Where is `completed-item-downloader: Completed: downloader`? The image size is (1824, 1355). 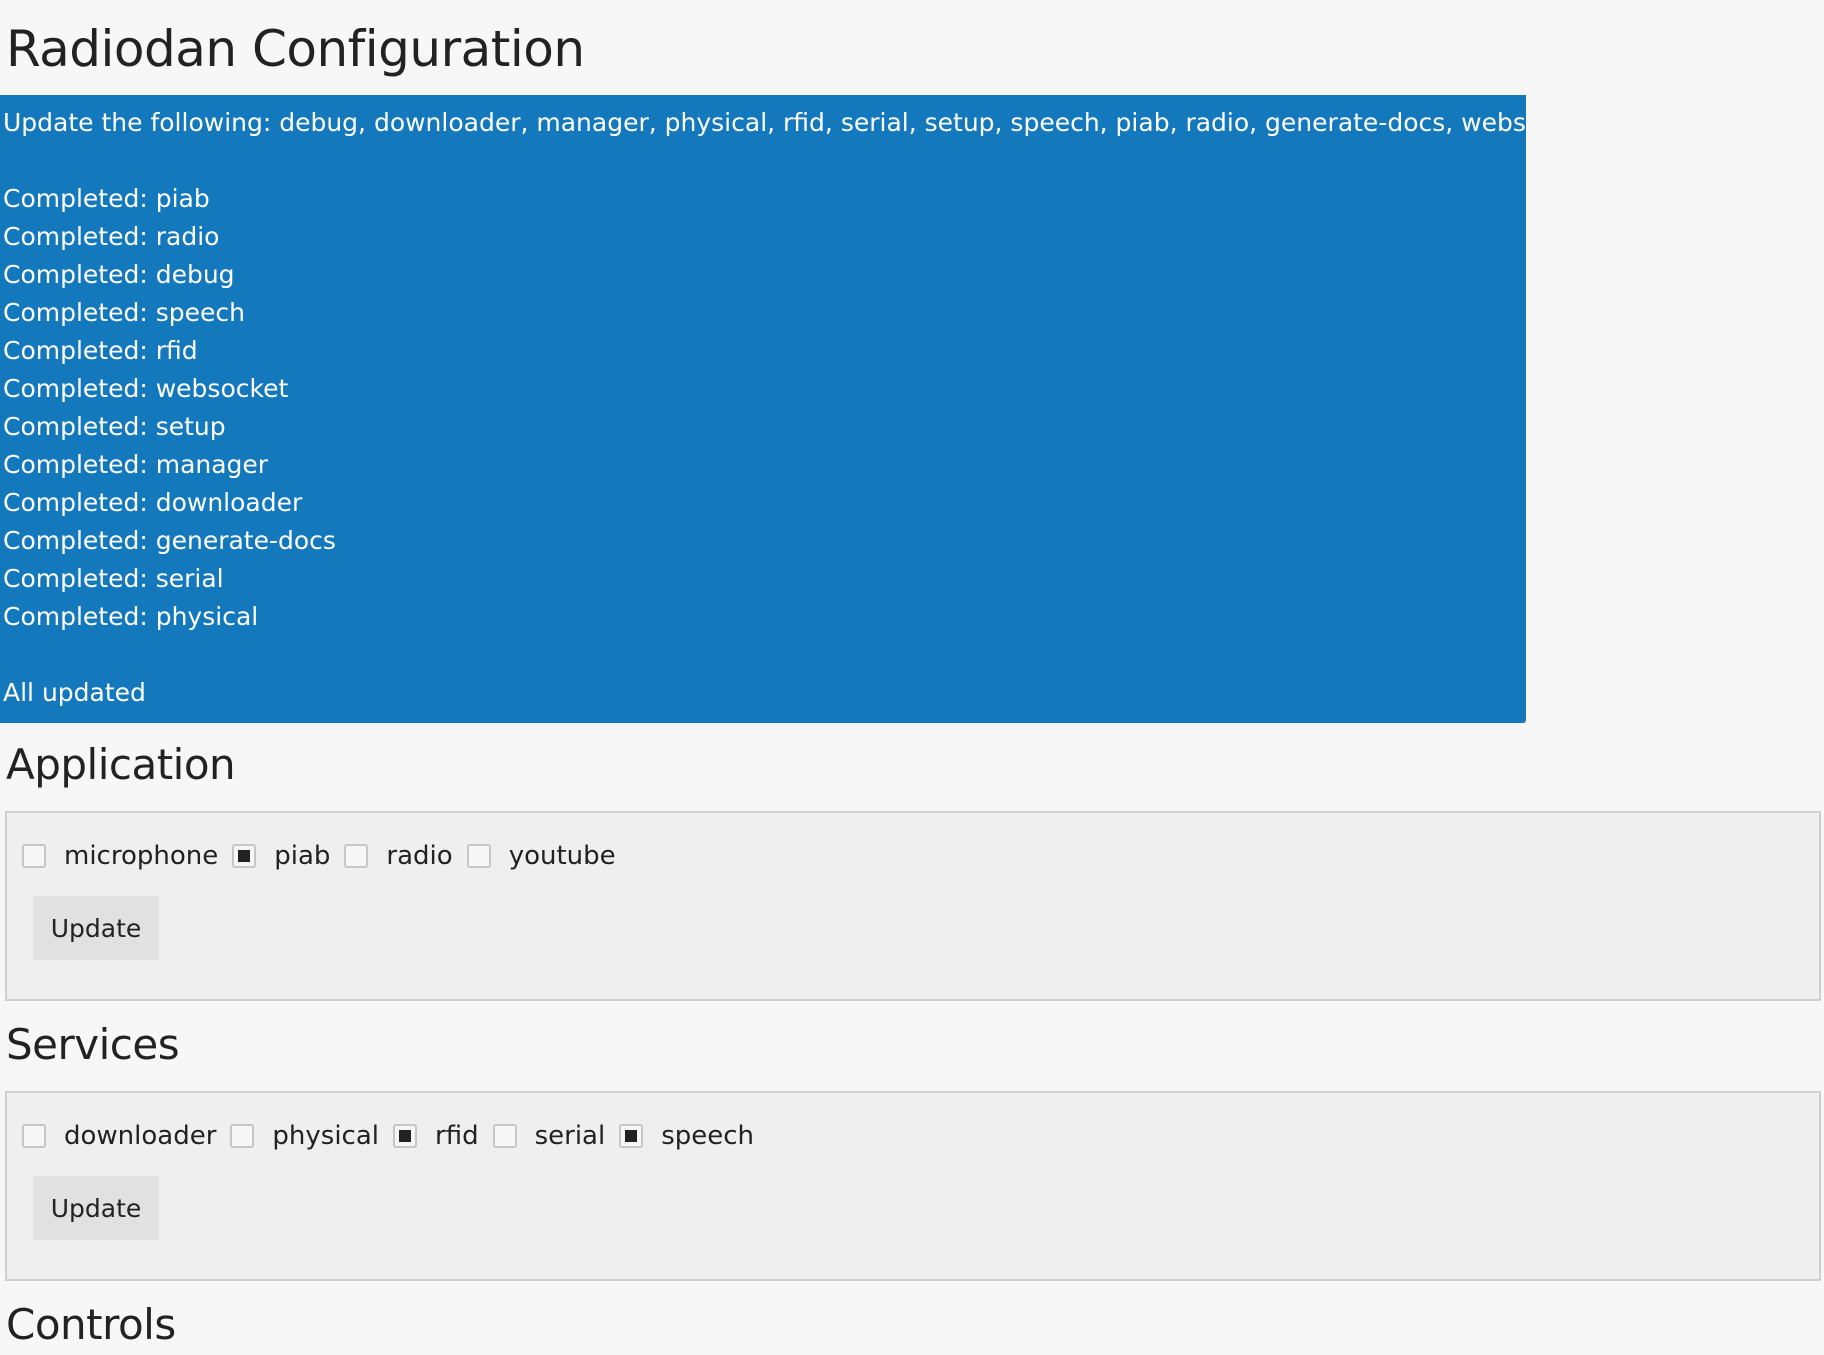 completed-item-downloader: Completed: downloader is located at coordinates (153, 502).